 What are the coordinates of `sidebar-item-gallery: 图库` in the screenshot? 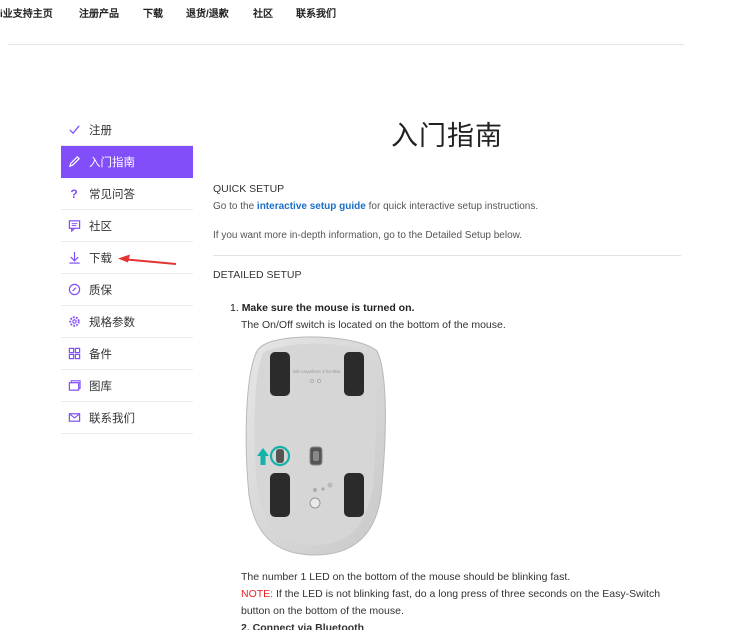 It's located at (127, 386).